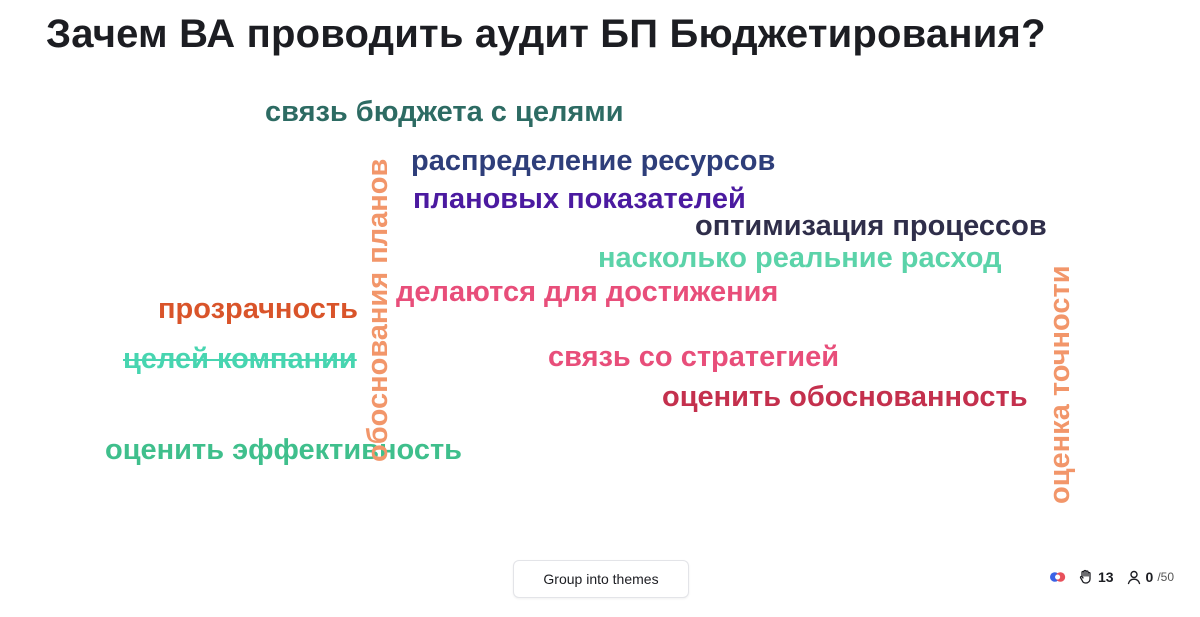 The width and height of the screenshot is (1200, 617). Describe the element at coordinates (845, 397) in the screenshot. I see `word-cloud-item: оценить обоснованность` at that location.